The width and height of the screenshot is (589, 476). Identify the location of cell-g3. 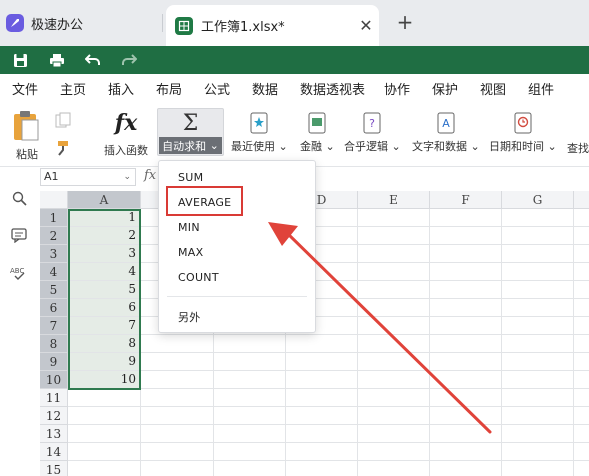
(538, 254).